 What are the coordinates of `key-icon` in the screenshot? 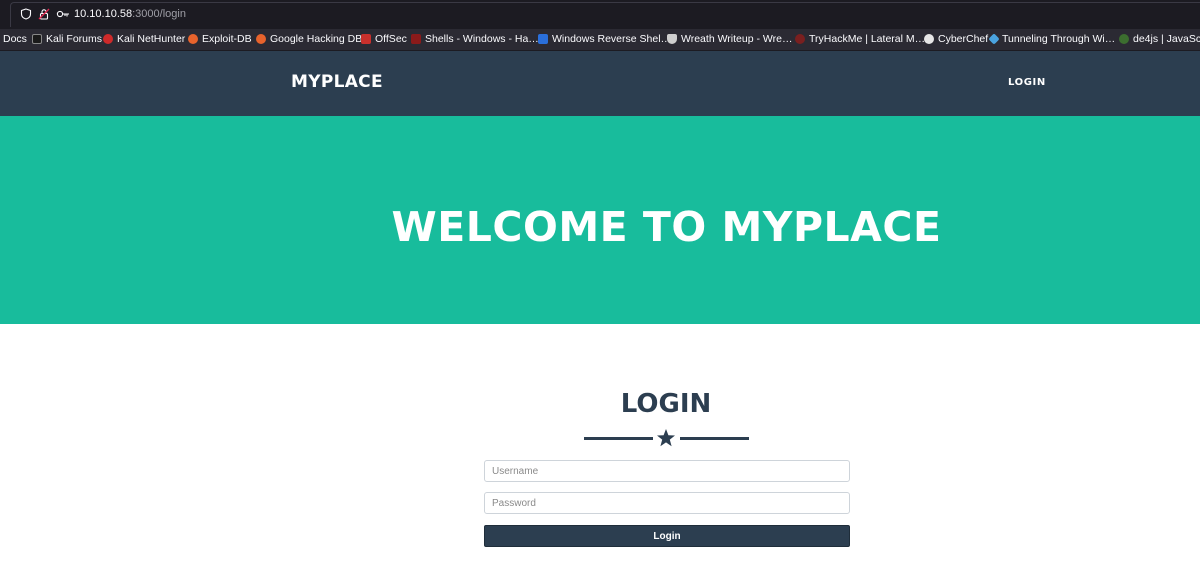 It's located at (63, 14).